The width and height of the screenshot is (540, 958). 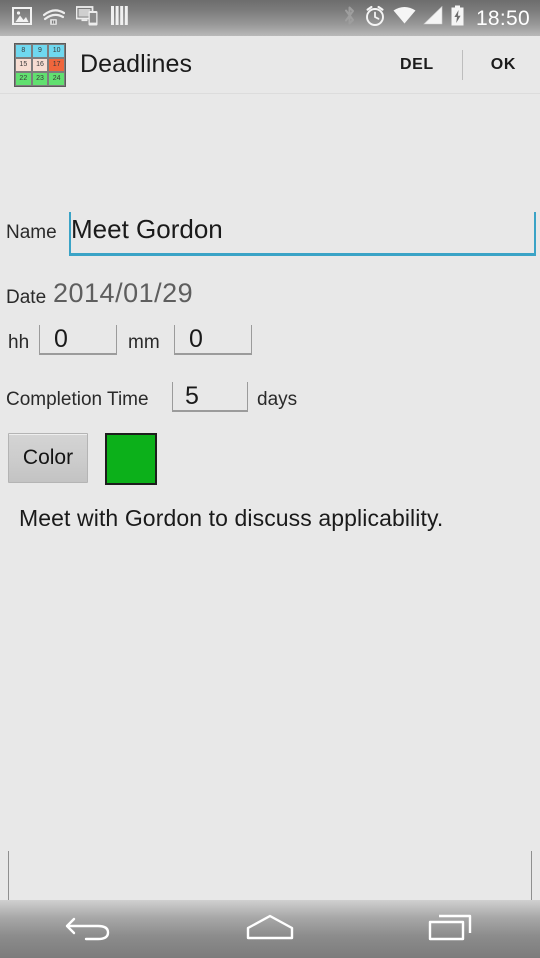 I want to click on back-arrow-icon, so click(x=90, y=929).